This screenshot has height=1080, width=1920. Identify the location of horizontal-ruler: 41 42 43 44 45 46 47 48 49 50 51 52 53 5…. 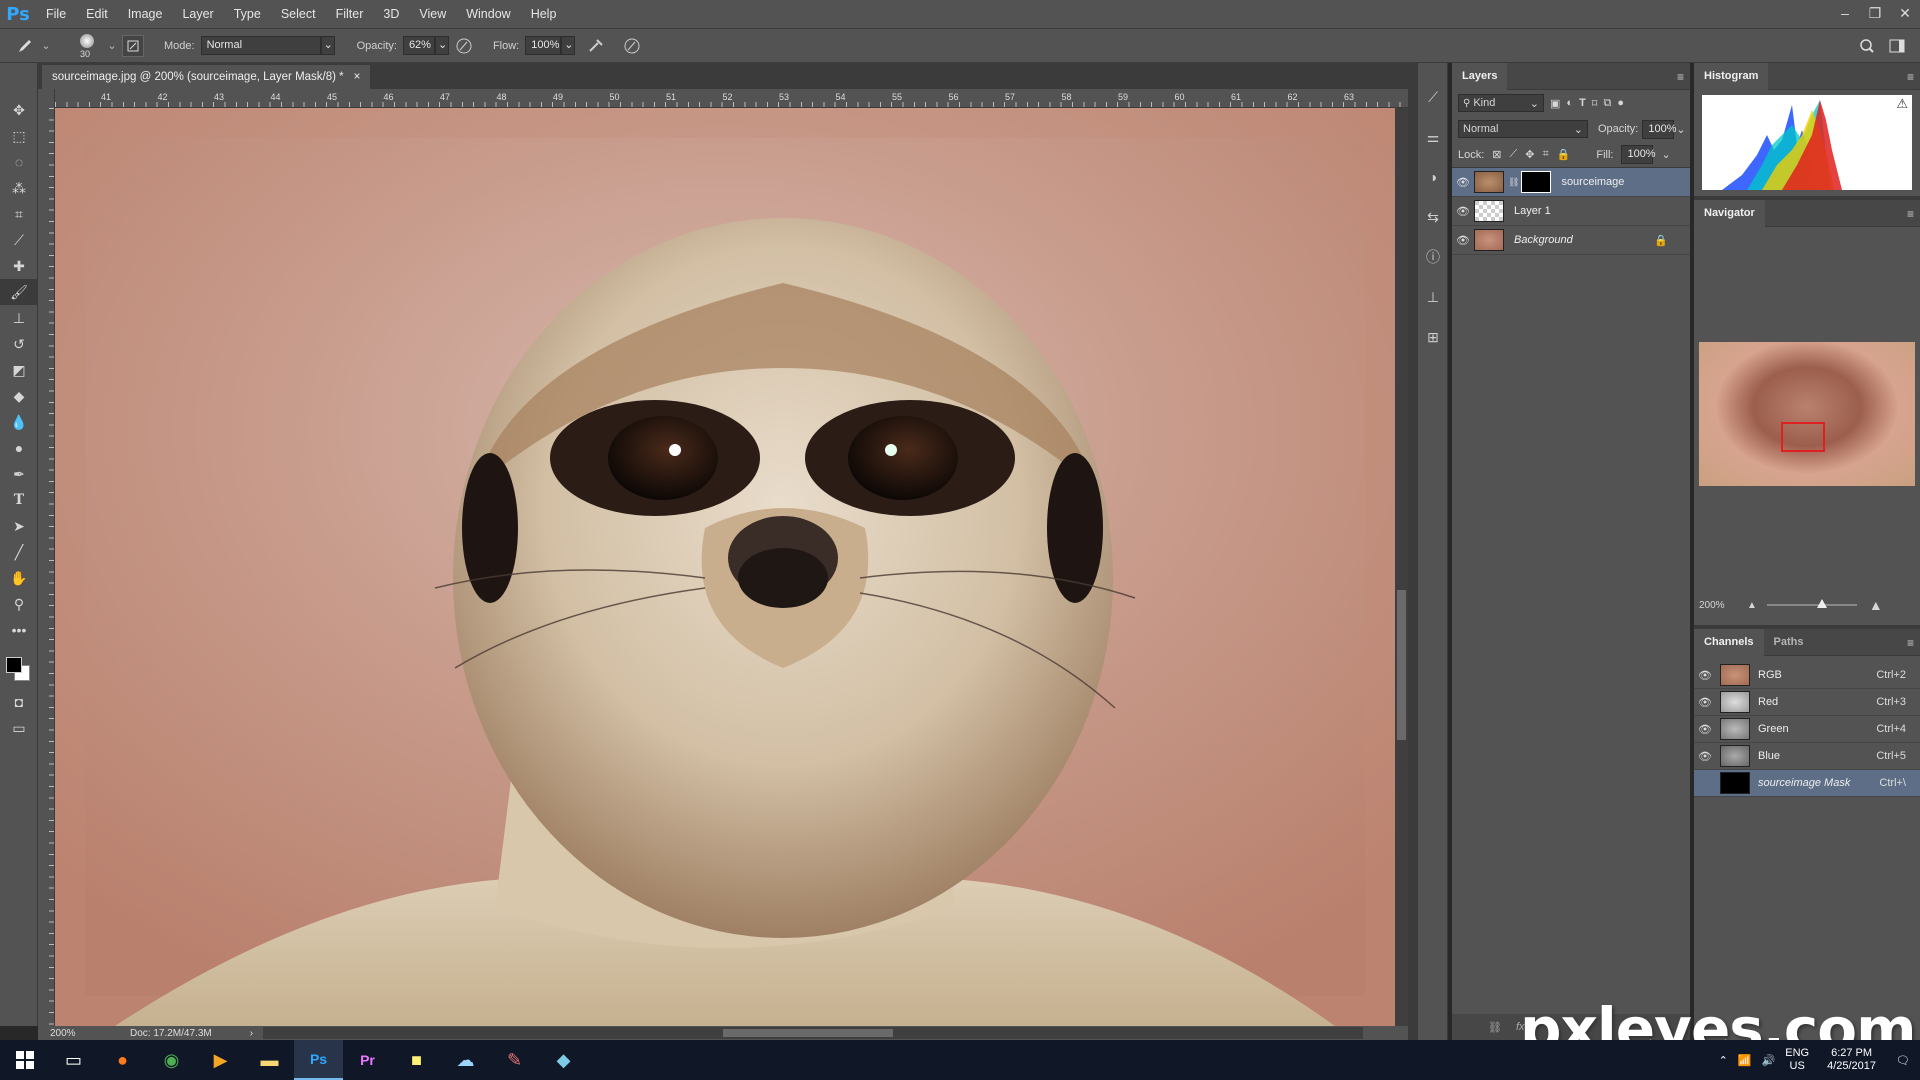
(731, 98).